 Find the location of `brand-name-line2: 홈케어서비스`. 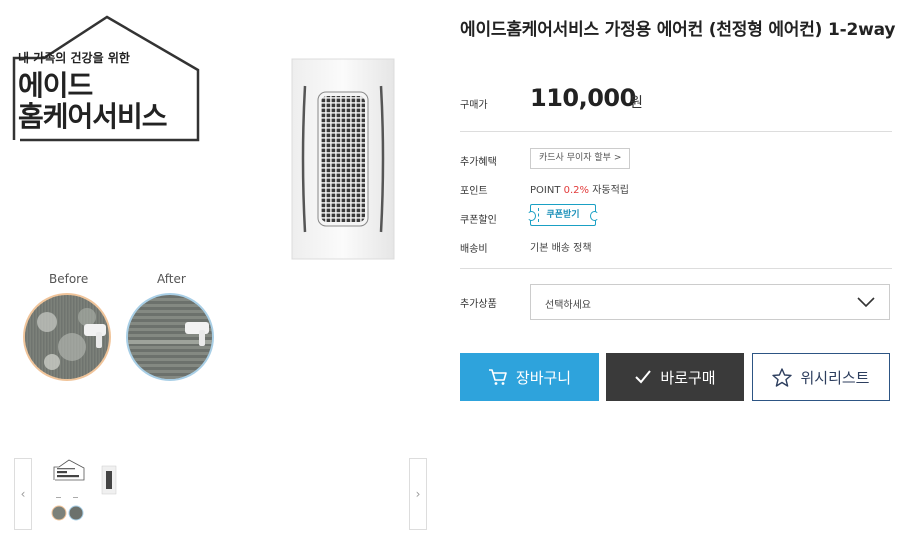

brand-name-line2: 홈케어서비스 is located at coordinates (93, 116).